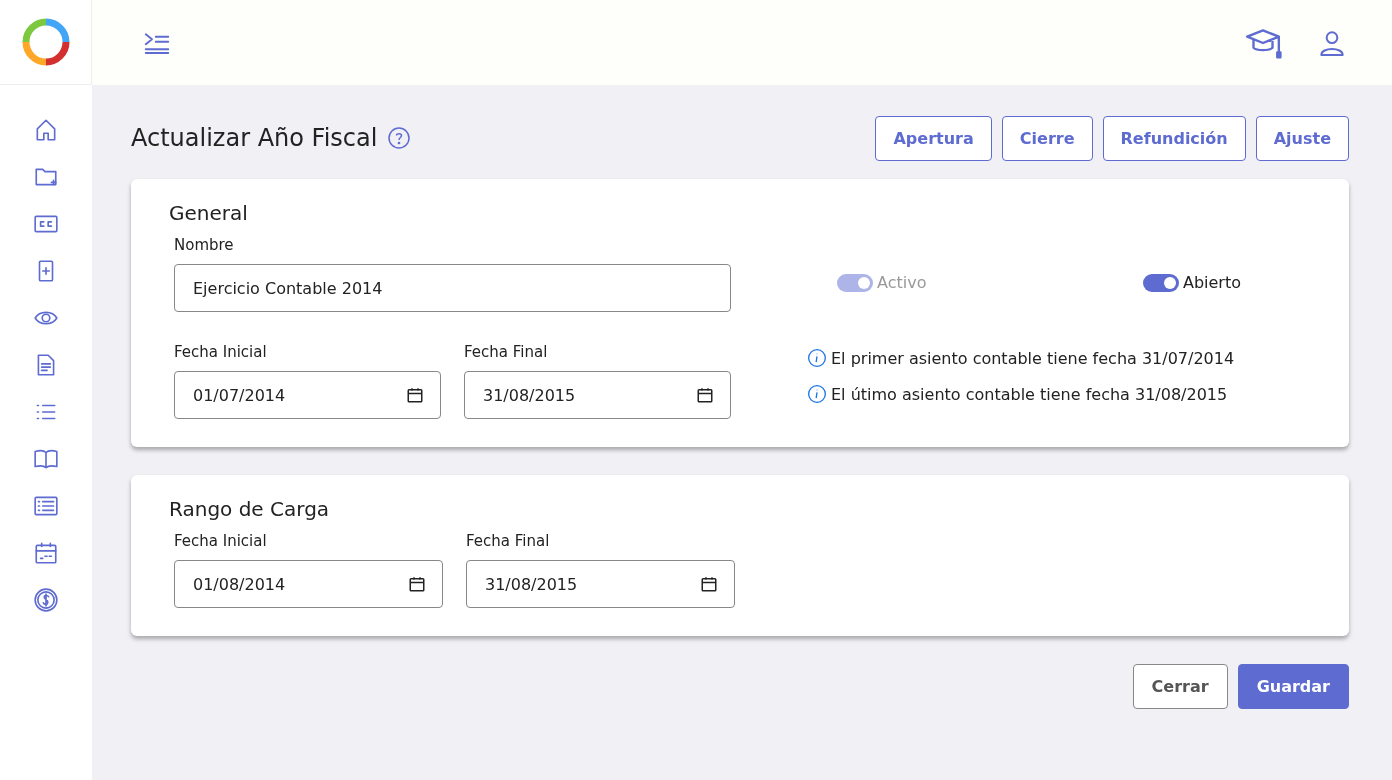 Image resolution: width=1392 pixels, height=780 pixels. Describe the element at coordinates (250, 509) in the screenshot. I see `section-title: Rango de Carga` at that location.